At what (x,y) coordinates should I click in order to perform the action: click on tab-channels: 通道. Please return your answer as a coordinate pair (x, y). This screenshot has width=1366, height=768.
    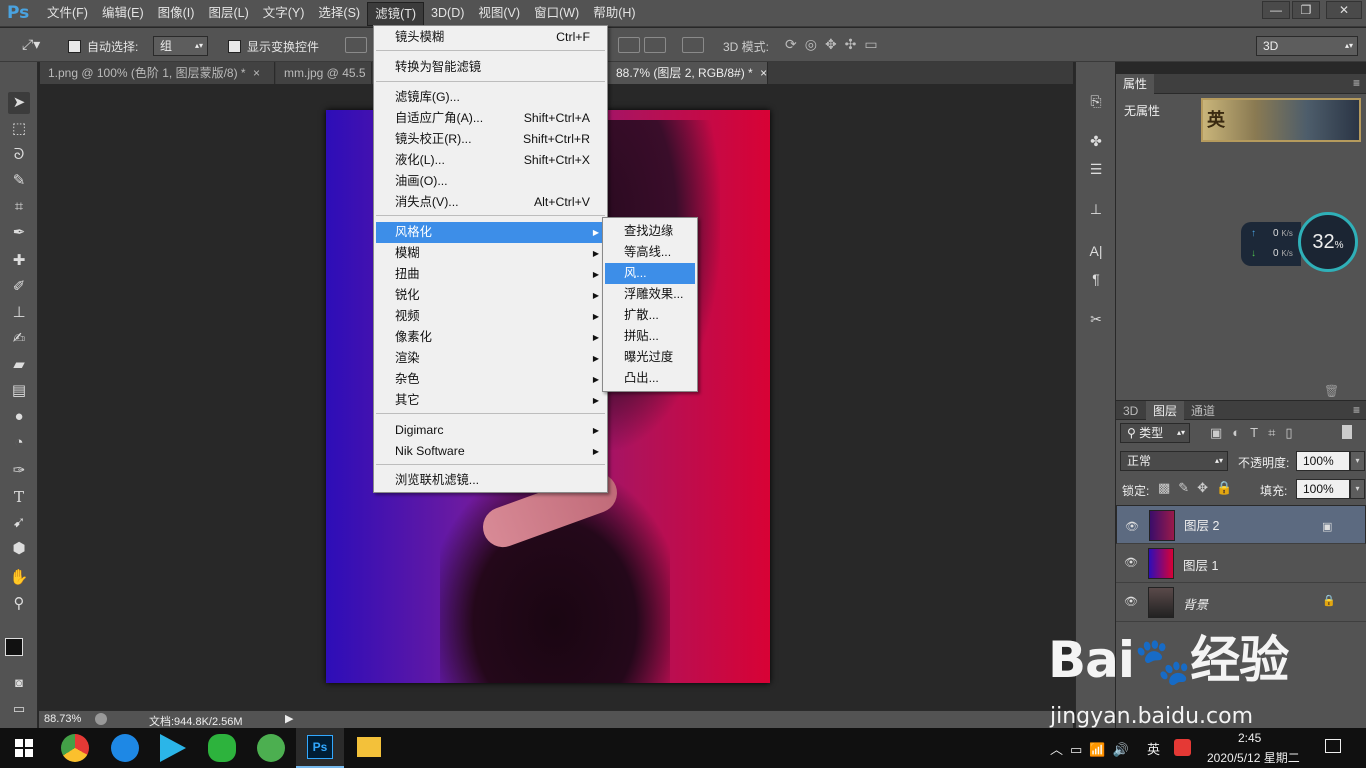
    Looking at the image, I should click on (1203, 411).